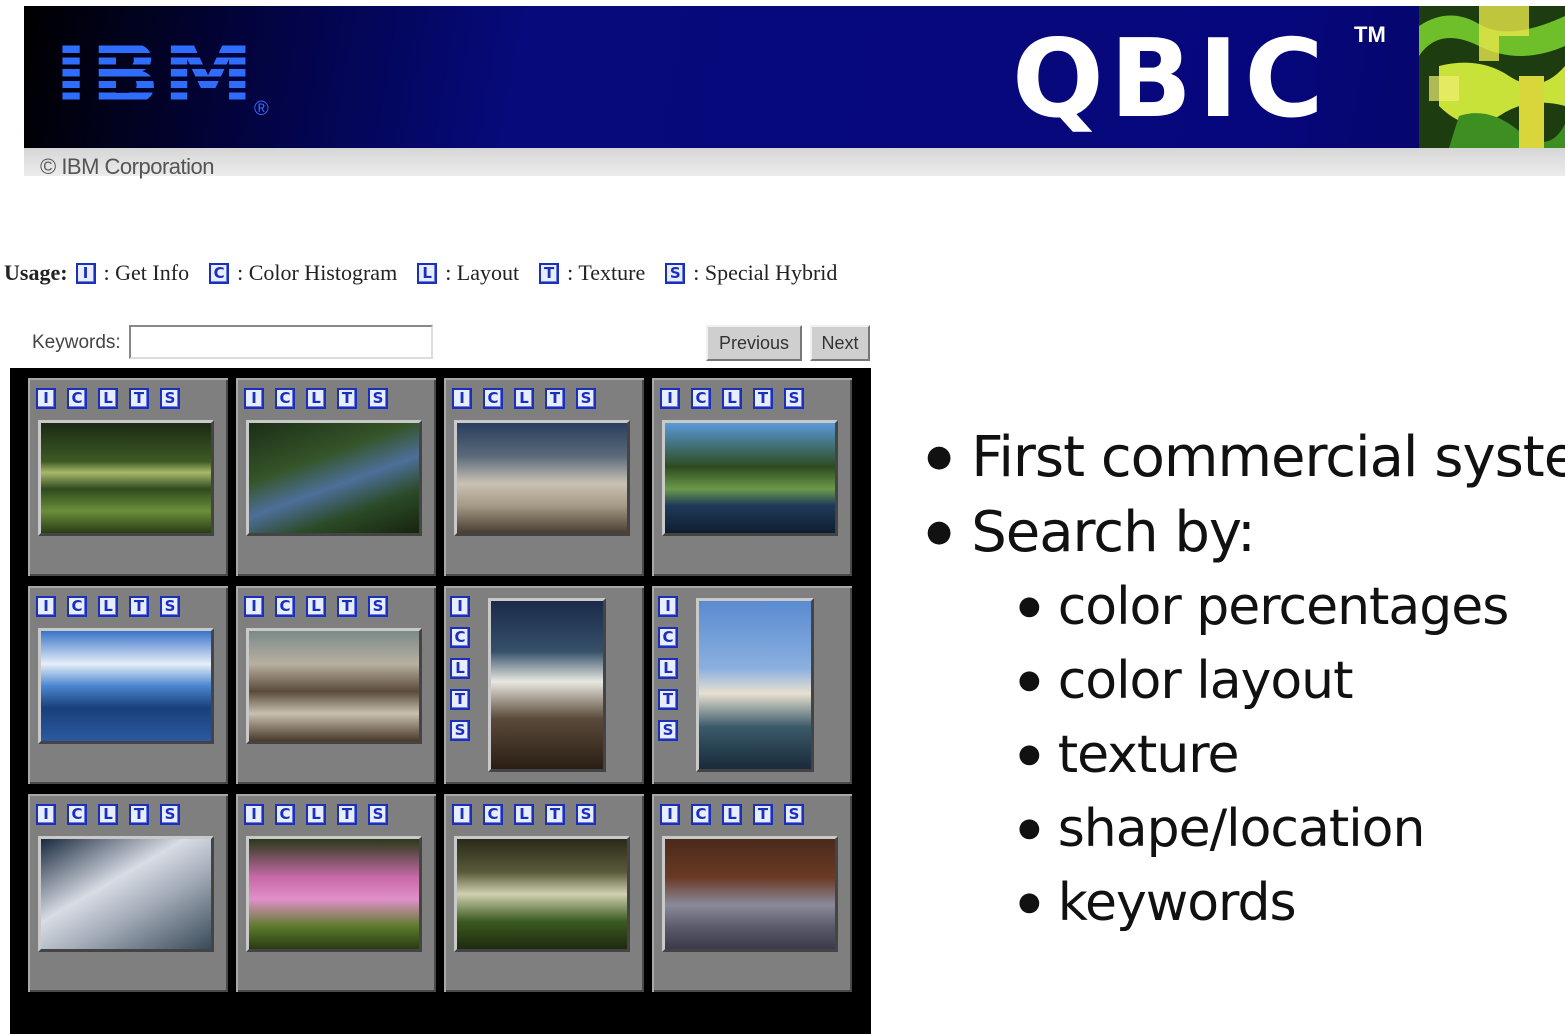  What do you see at coordinates (547, 685) in the screenshot?
I see `result-thumbnail-canyon-cloud` at bounding box center [547, 685].